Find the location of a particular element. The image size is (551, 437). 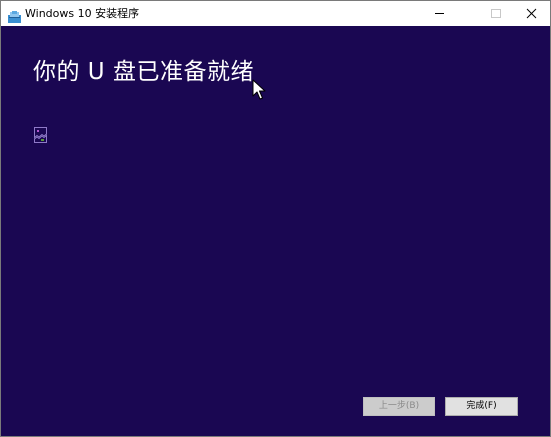

minimize-button is located at coordinates (439, 13).